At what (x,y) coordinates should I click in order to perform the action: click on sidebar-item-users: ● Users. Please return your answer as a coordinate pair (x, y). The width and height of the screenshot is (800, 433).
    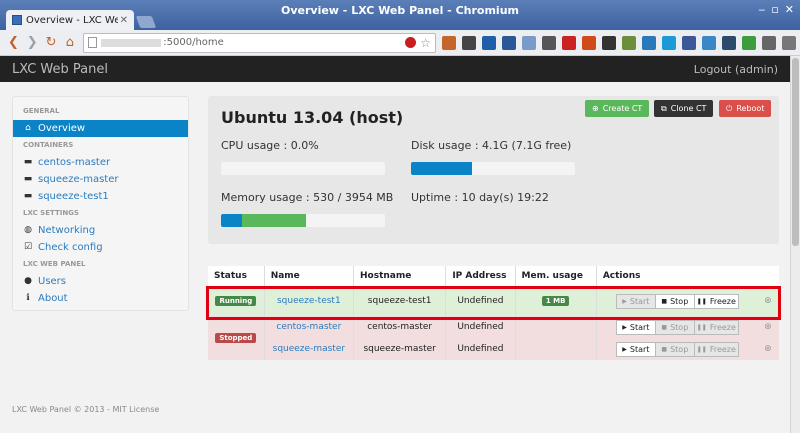
    Looking at the image, I should click on (100, 281).